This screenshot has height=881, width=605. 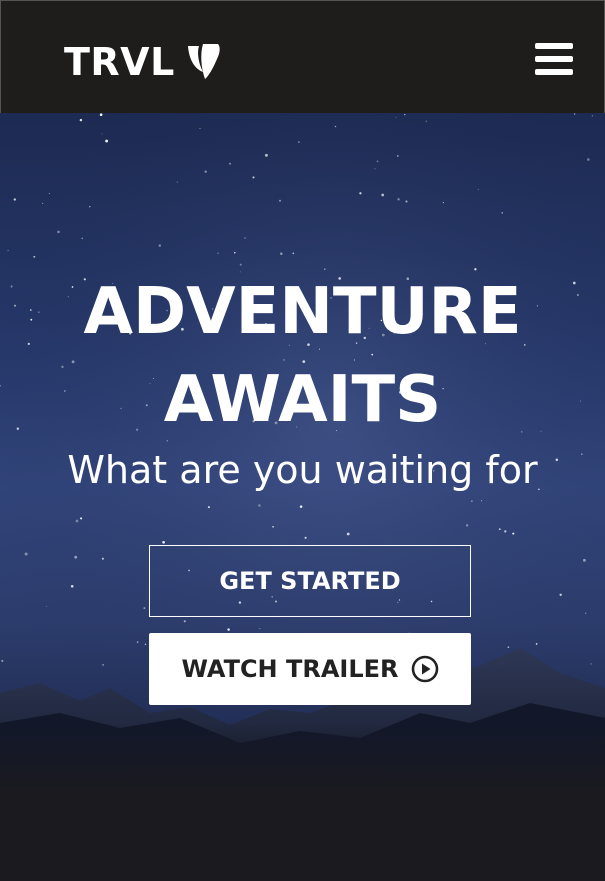 I want to click on watch-trailer-button: WATCH TRAILER, so click(x=310, y=669).